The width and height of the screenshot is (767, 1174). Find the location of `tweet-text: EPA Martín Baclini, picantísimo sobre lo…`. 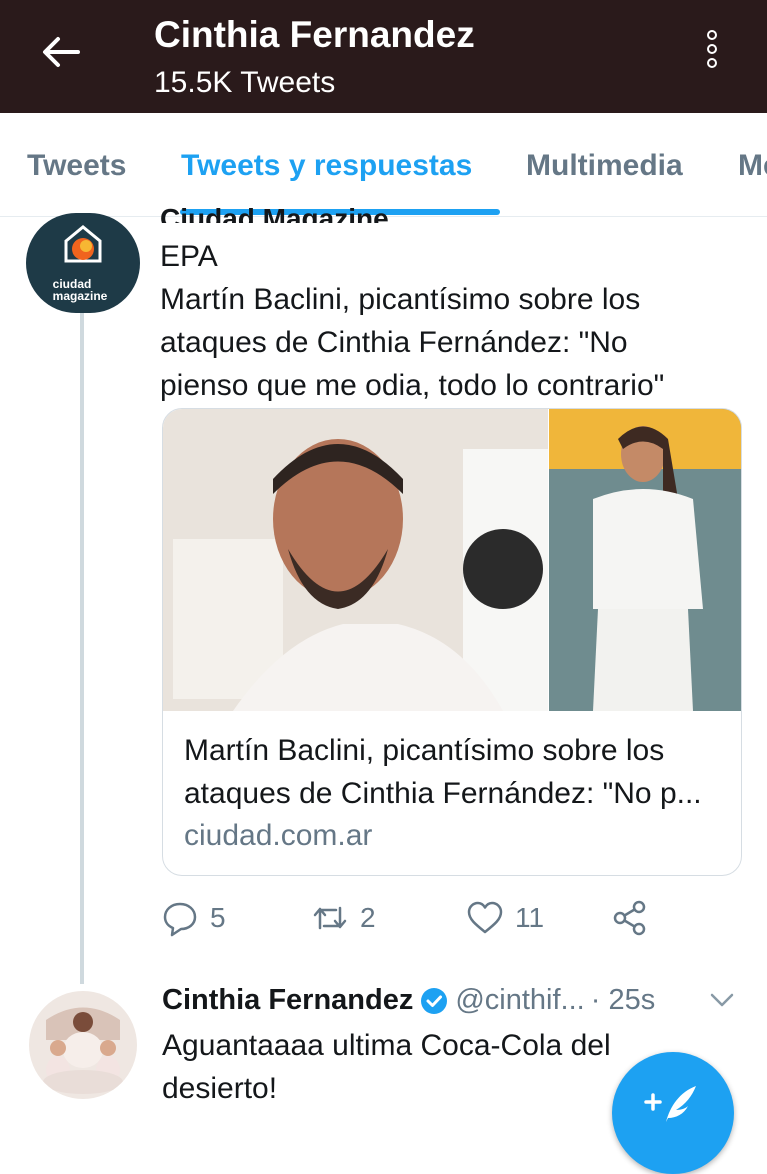

tweet-text: EPA Martín Baclini, picantísimo sobre lo… is located at coordinates (412, 321).